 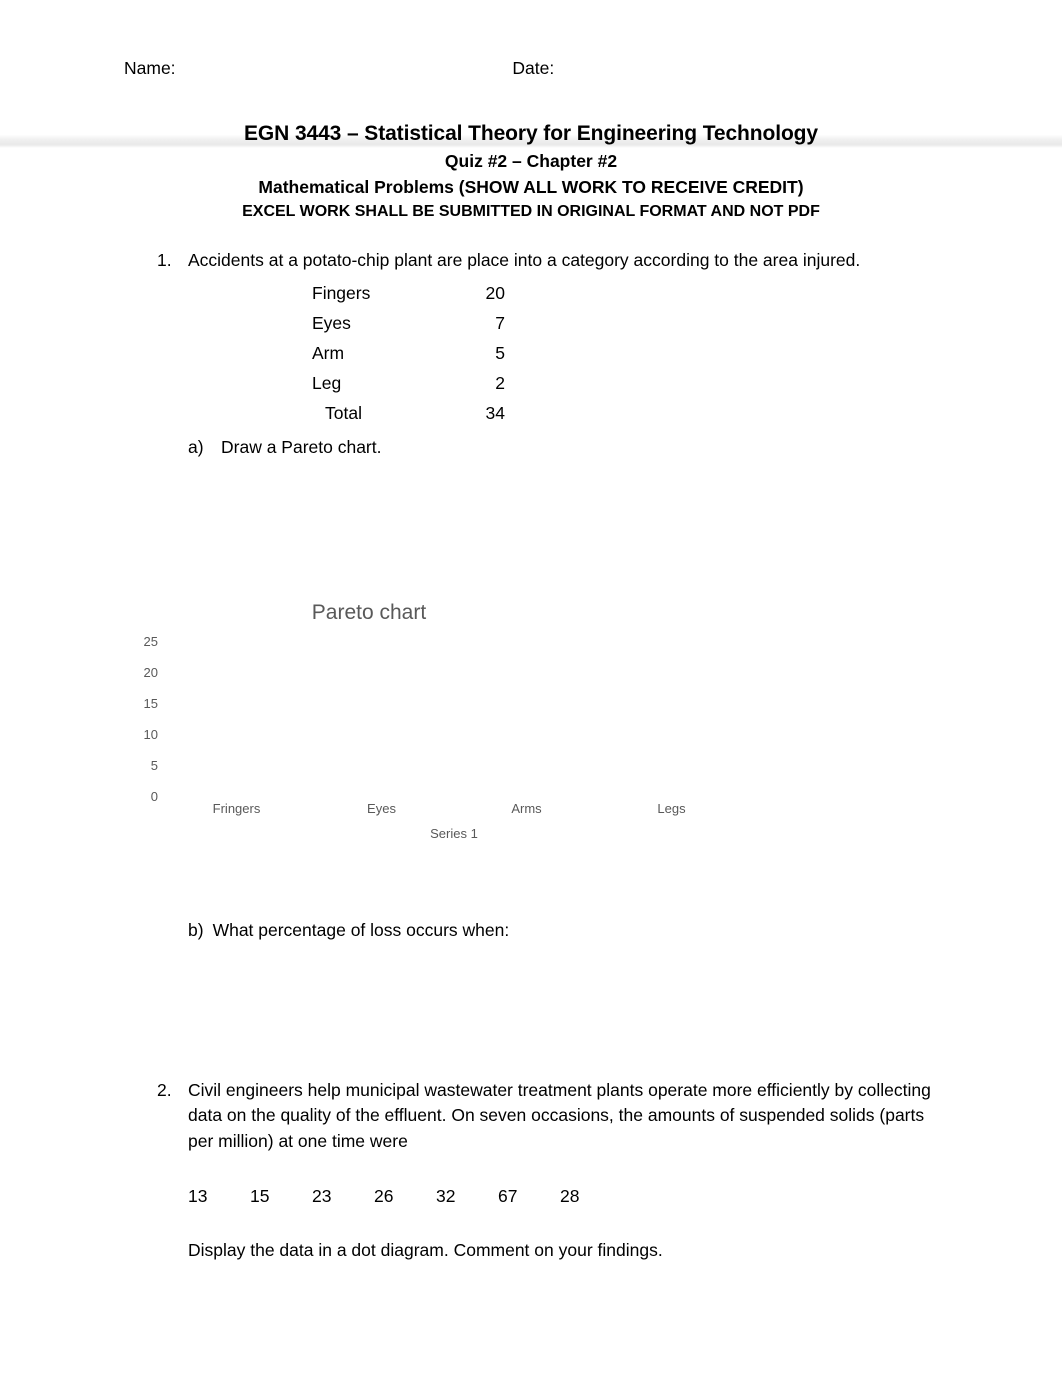 I want to click on document-header: Name: Date:, so click(x=524, y=68).